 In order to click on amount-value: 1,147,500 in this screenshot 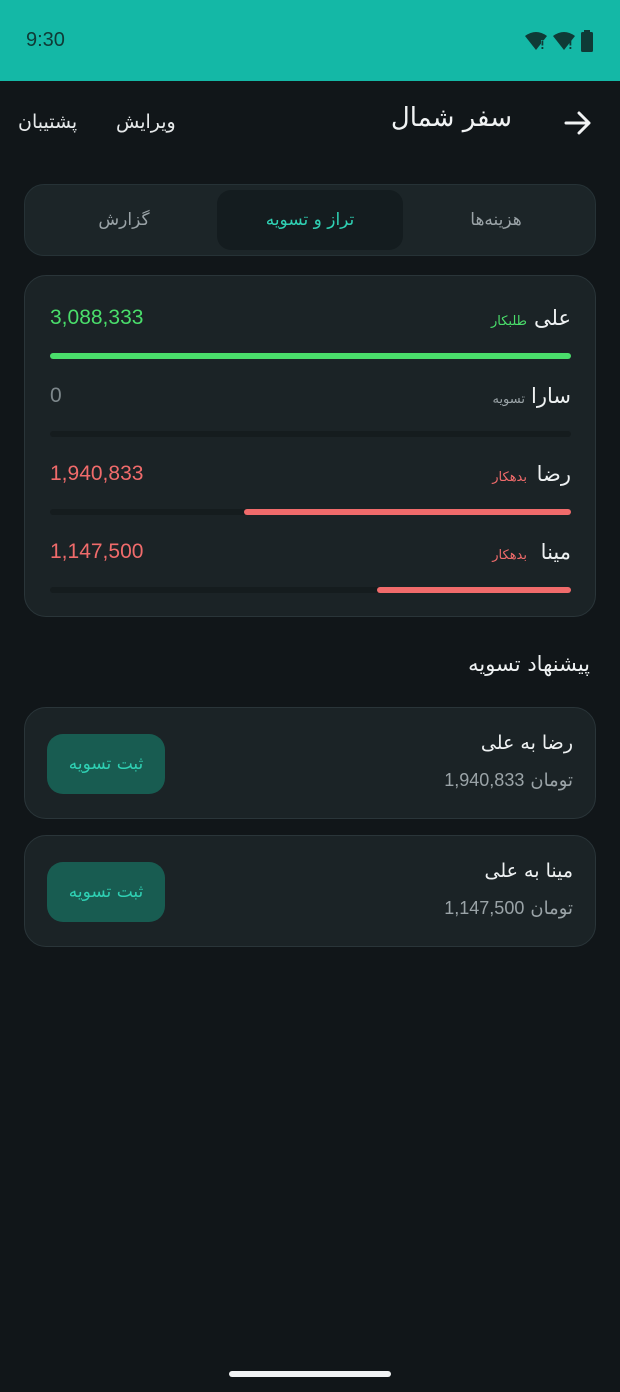, I will do `click(484, 908)`.